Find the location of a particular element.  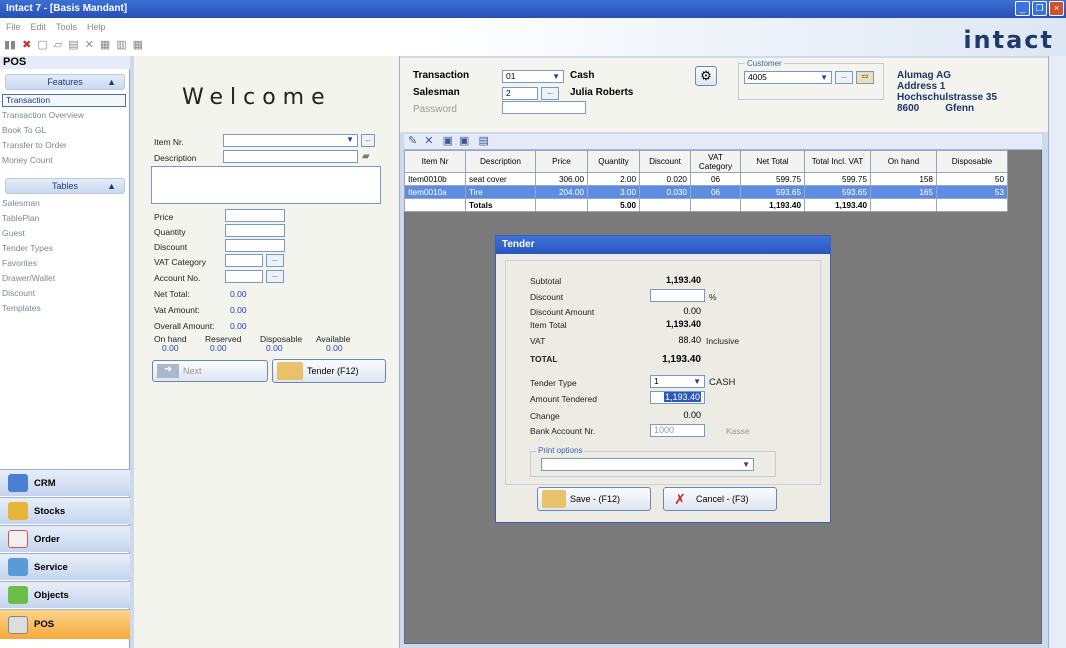

tender-button: Tender (F12) is located at coordinates (329, 371).